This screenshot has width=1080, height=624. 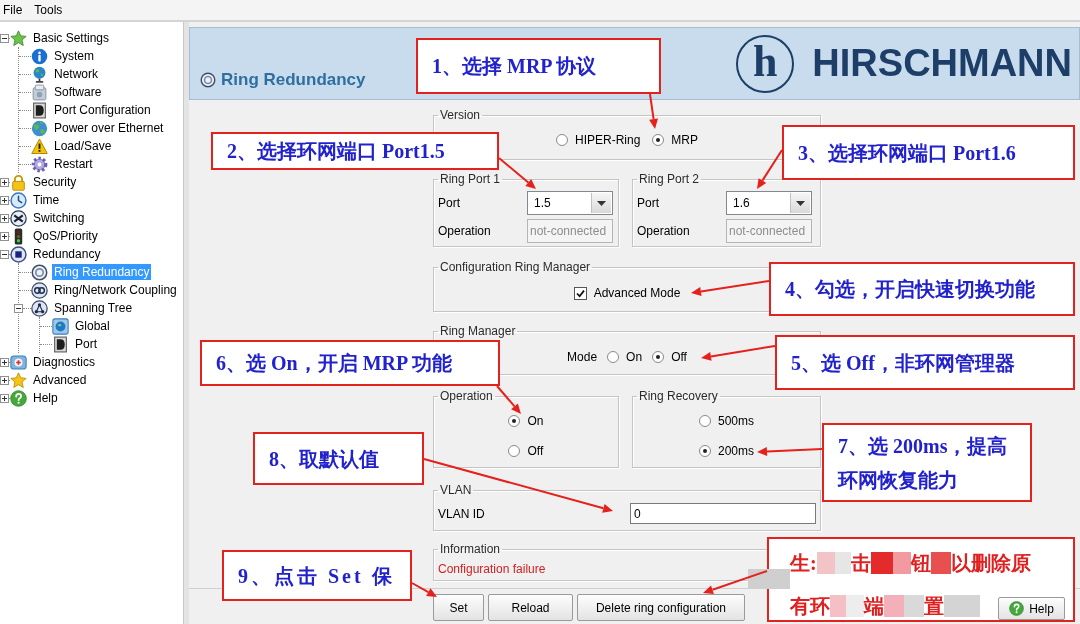 I want to click on checkmark-icon, so click(x=580, y=293).